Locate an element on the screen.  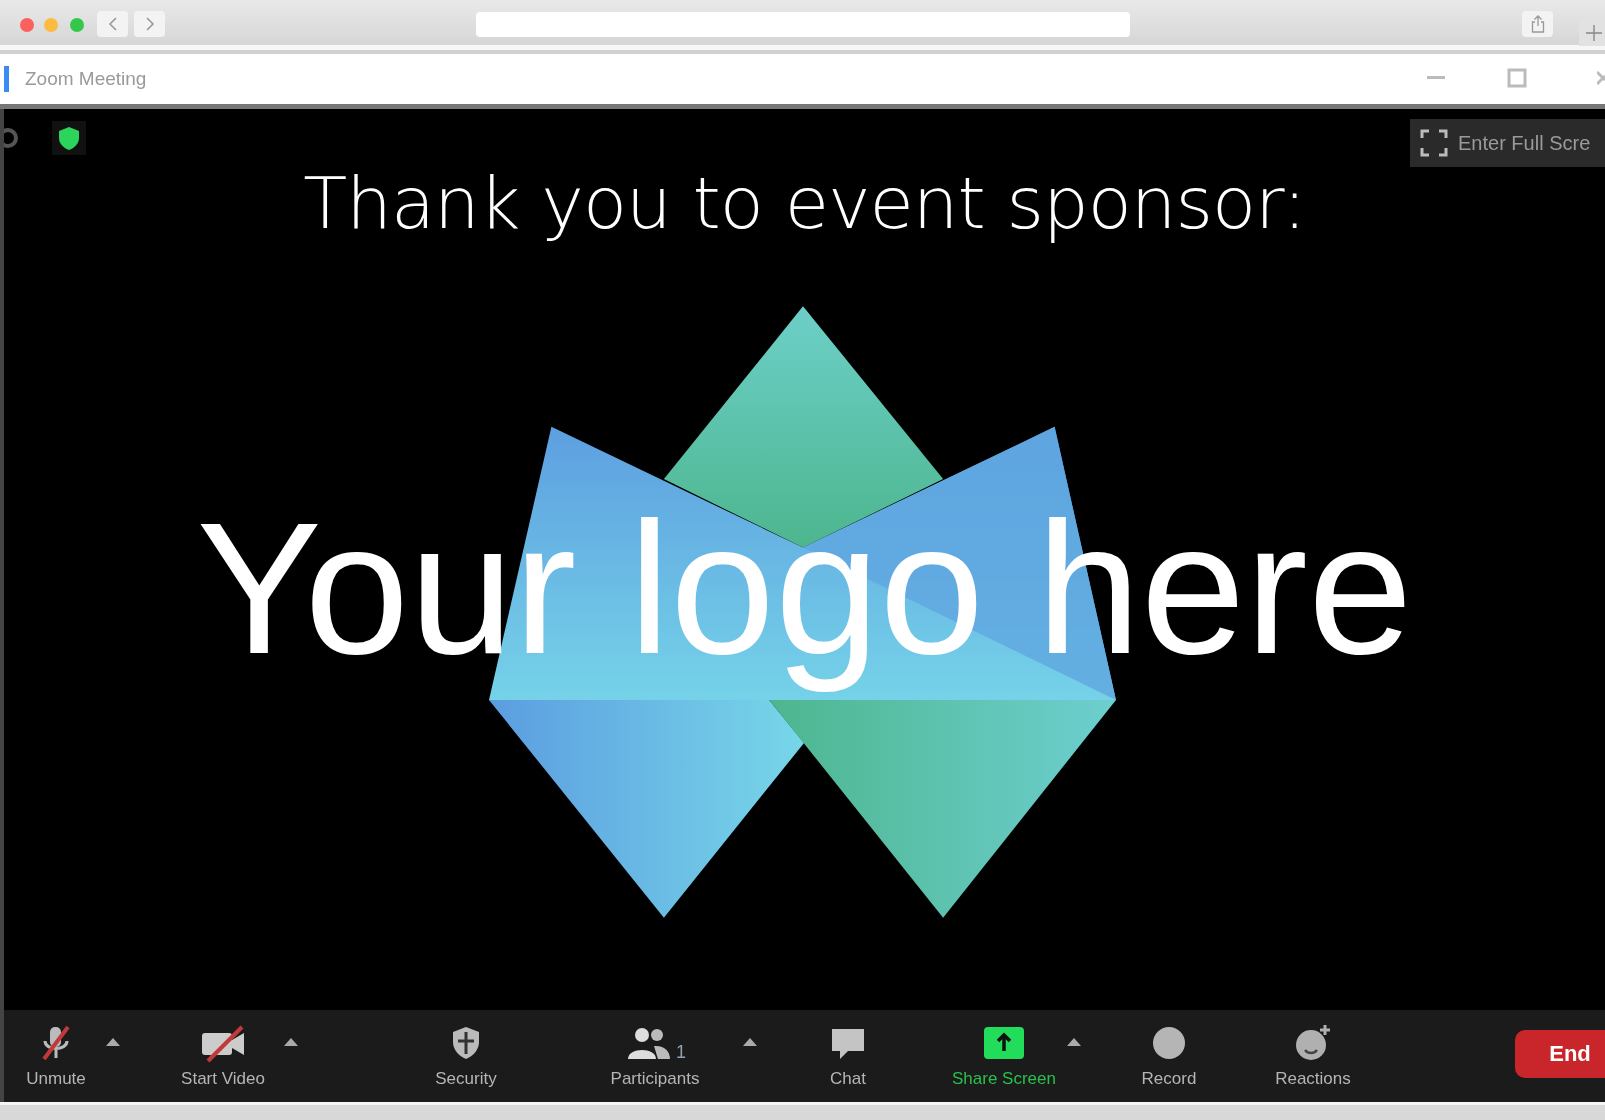
back-button is located at coordinates (112, 24).